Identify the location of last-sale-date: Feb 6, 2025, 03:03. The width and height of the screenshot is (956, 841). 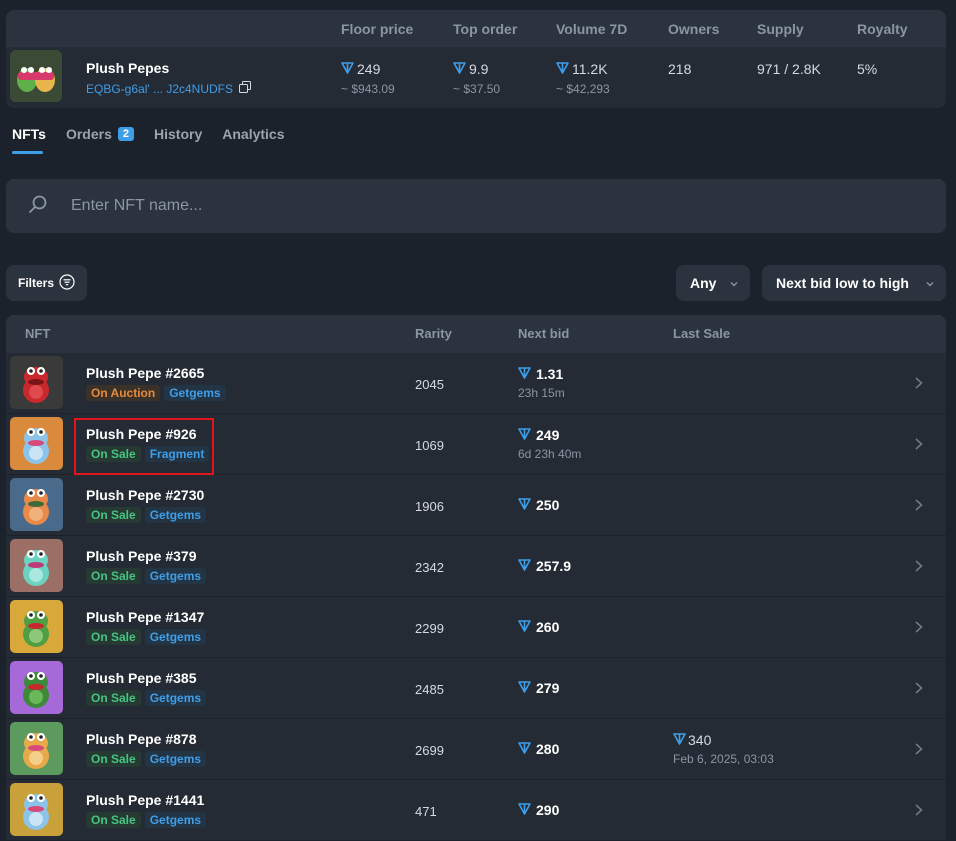
(723, 759).